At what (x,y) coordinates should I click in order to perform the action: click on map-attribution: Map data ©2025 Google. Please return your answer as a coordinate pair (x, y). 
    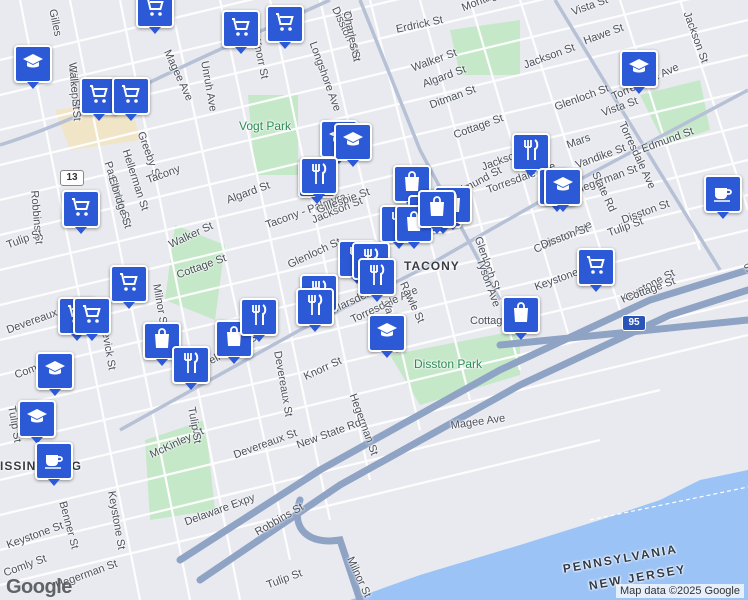
    Looking at the image, I should click on (679, 591).